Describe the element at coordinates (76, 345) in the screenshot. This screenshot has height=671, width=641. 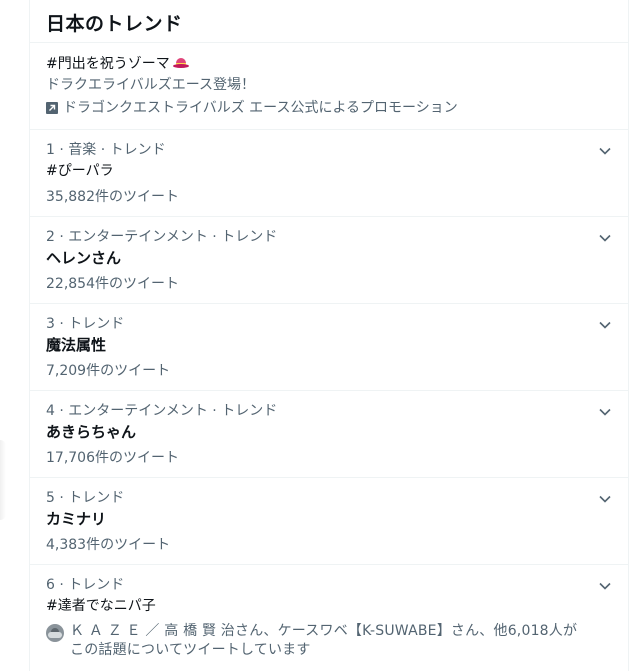
I see `trend-name: 魔法属性` at that location.